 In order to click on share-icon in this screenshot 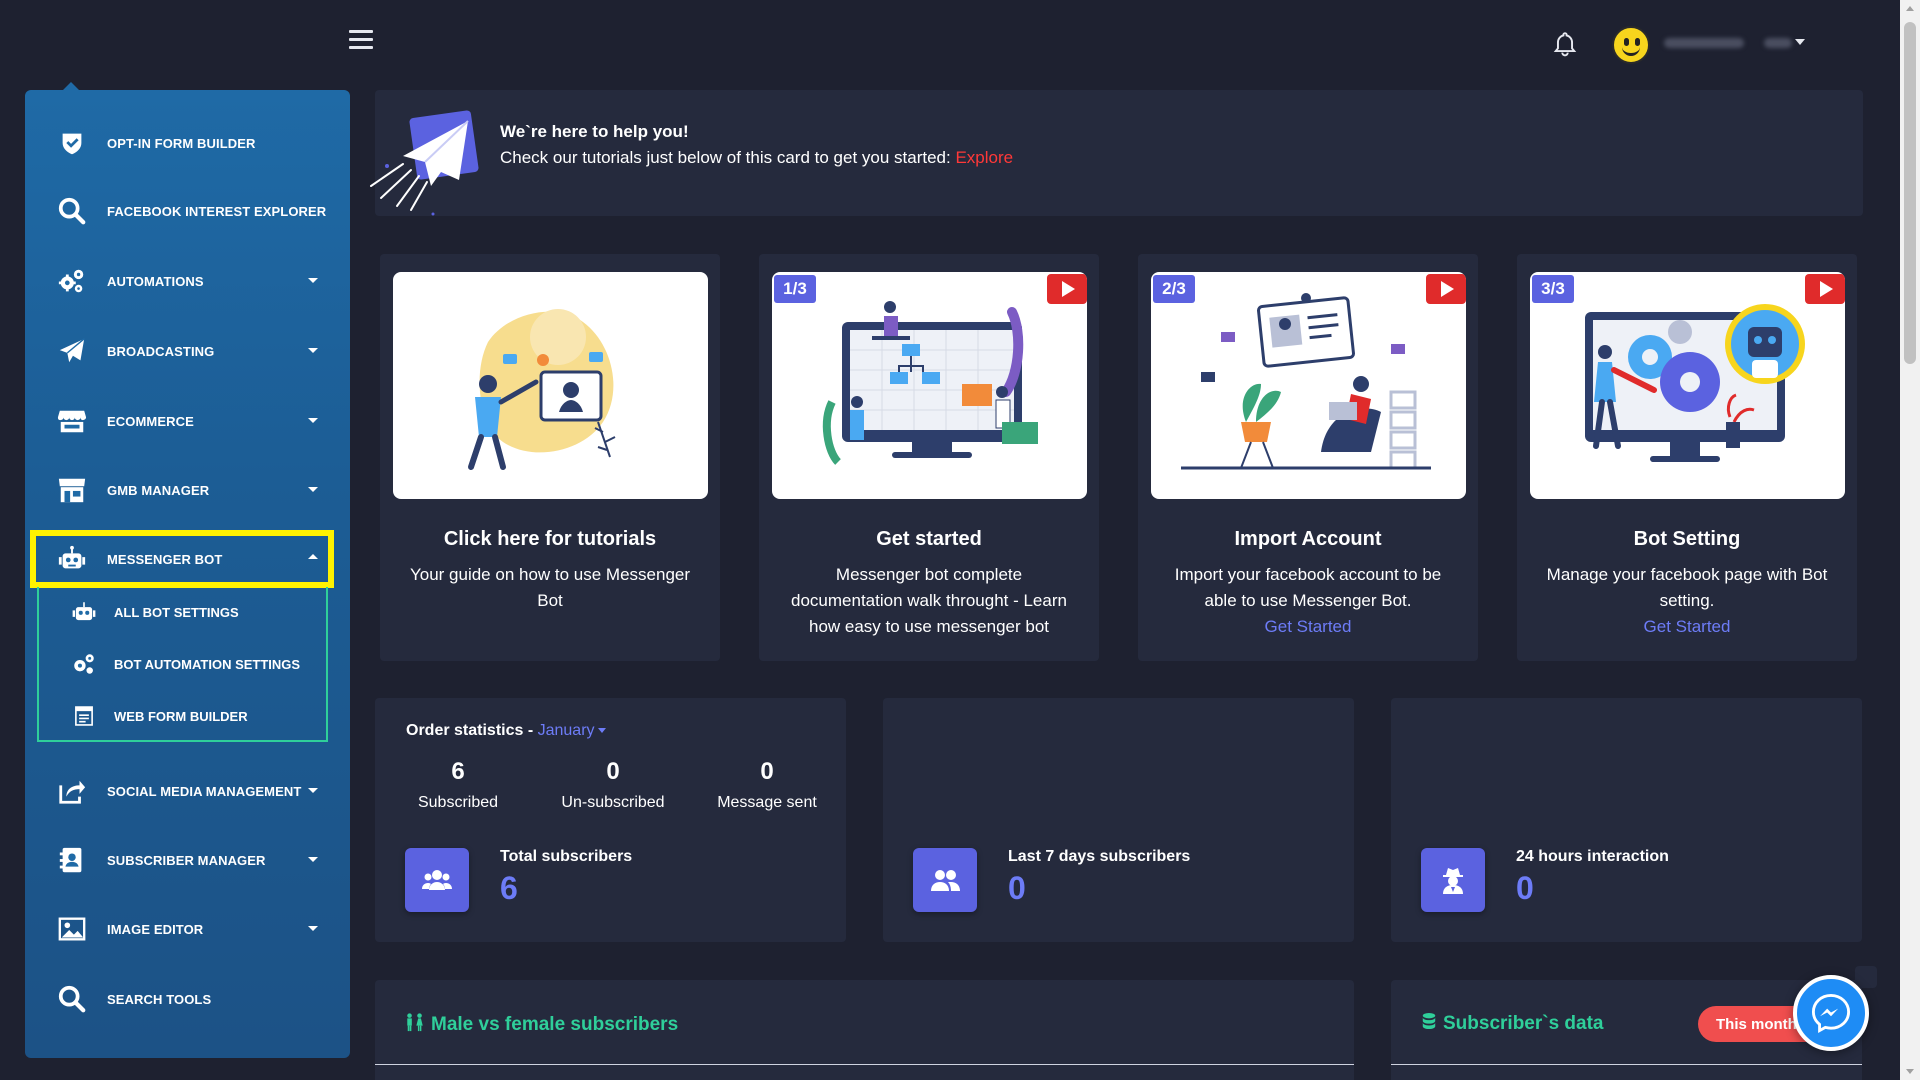, I will do `click(72, 791)`.